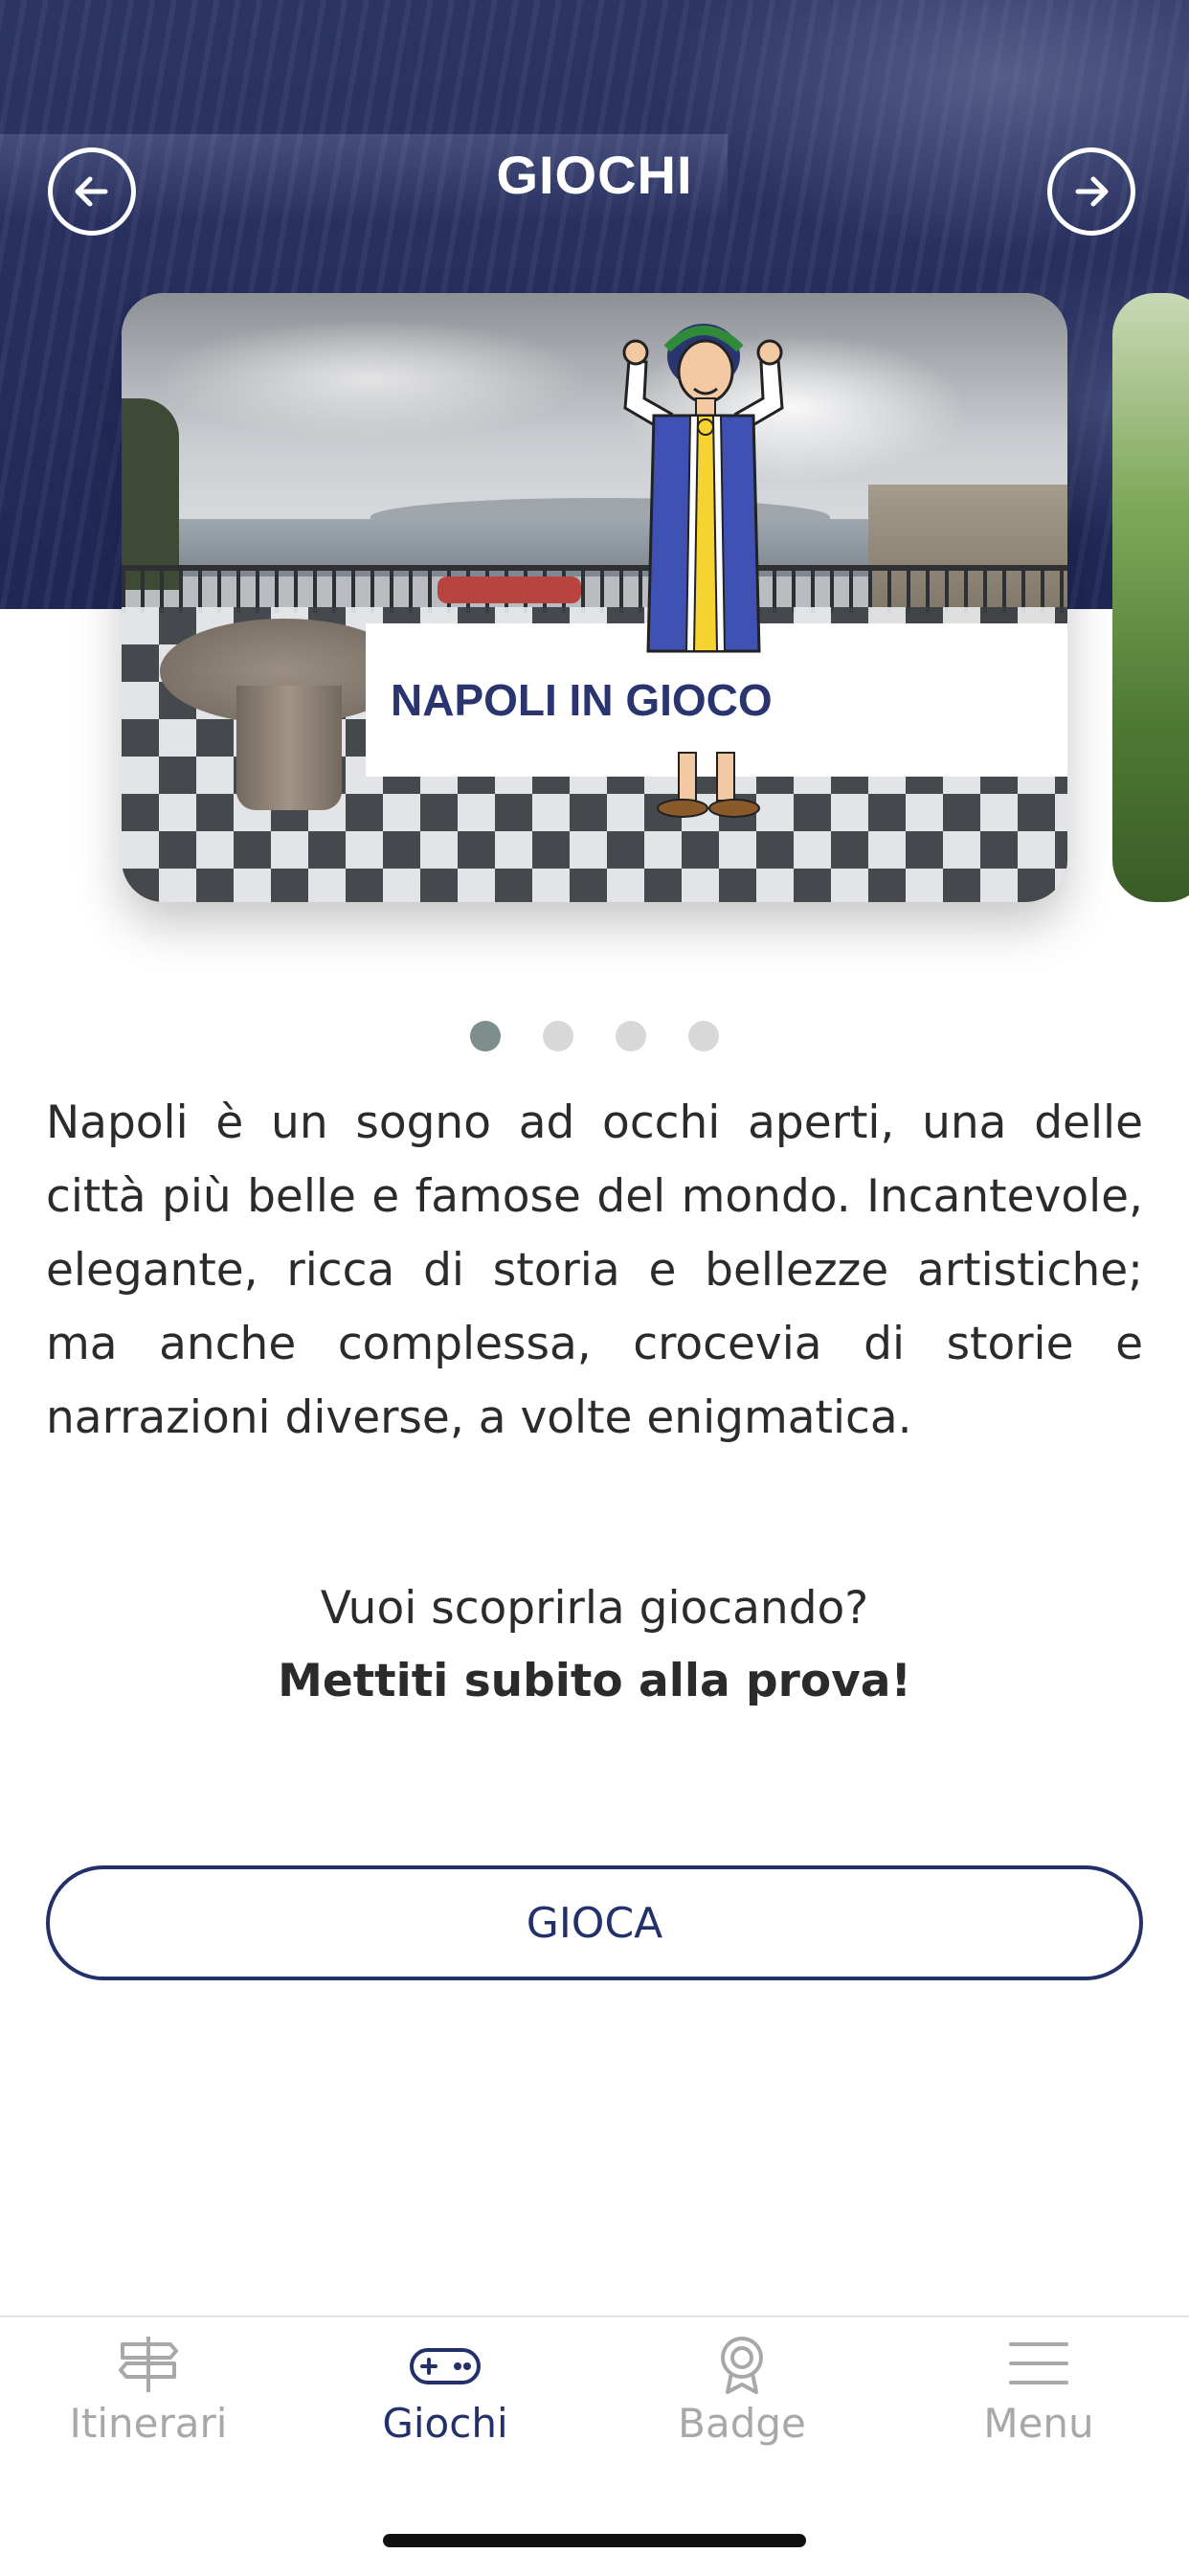 The height and width of the screenshot is (2576, 1189). Describe the element at coordinates (445, 2366) in the screenshot. I see `gamepad-icon` at that location.